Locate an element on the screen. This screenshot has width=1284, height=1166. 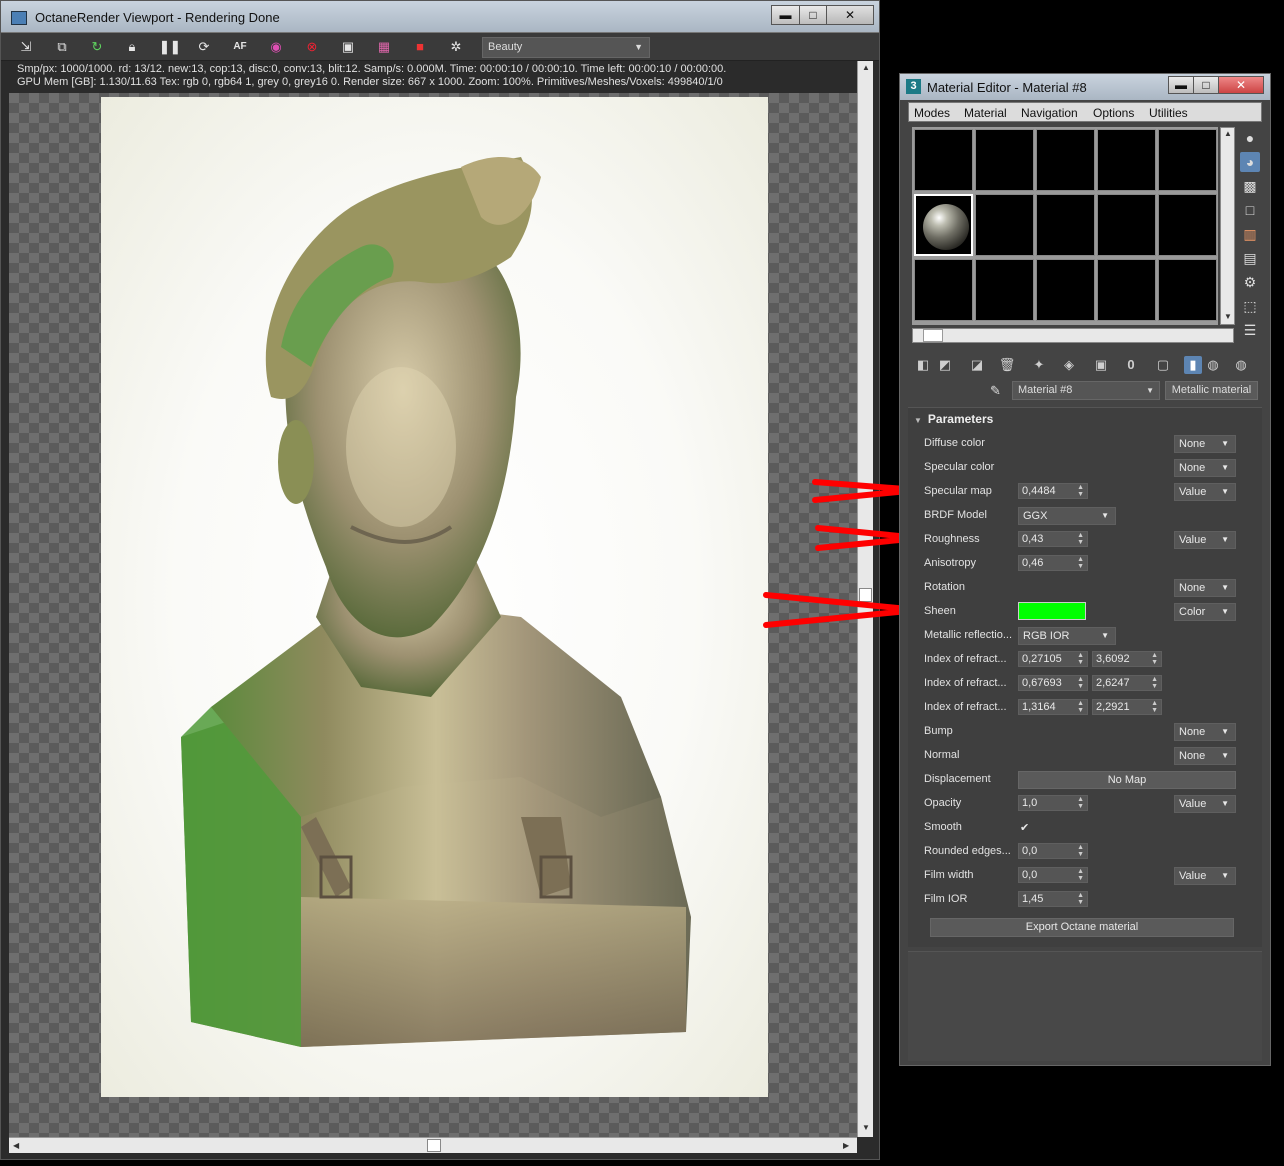
af-icon: AF is located at coordinates (240, 47).